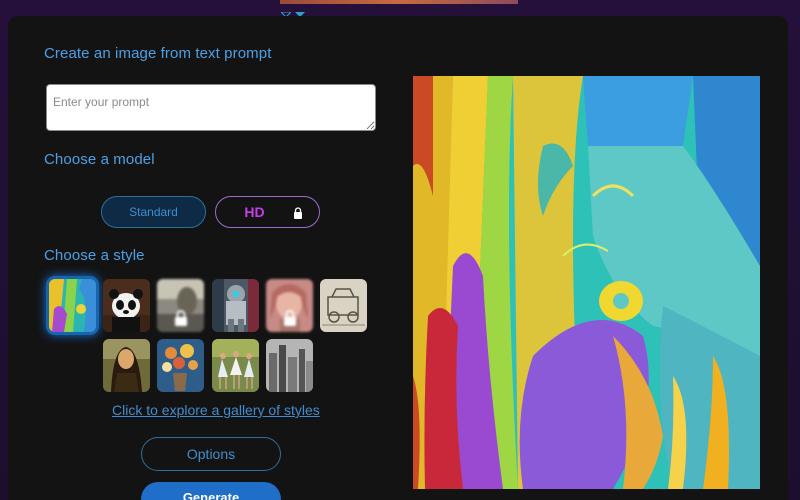 The image size is (800, 500). I want to click on top-banner-strip, so click(399, 2).